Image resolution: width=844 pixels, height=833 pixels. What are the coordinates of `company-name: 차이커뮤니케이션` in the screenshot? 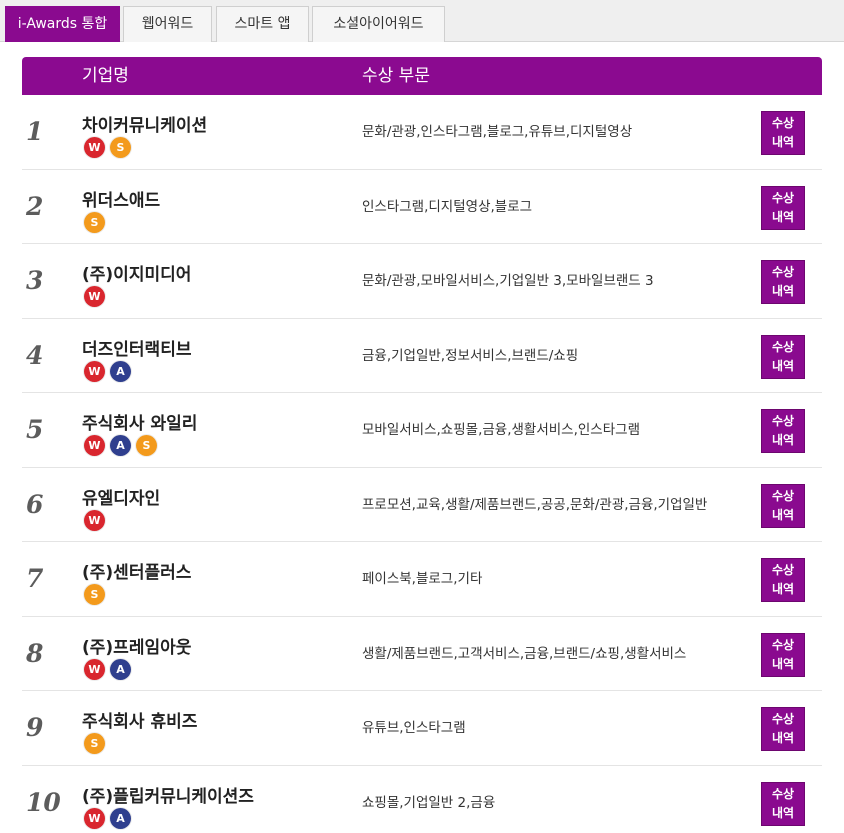 It's located at (145, 126).